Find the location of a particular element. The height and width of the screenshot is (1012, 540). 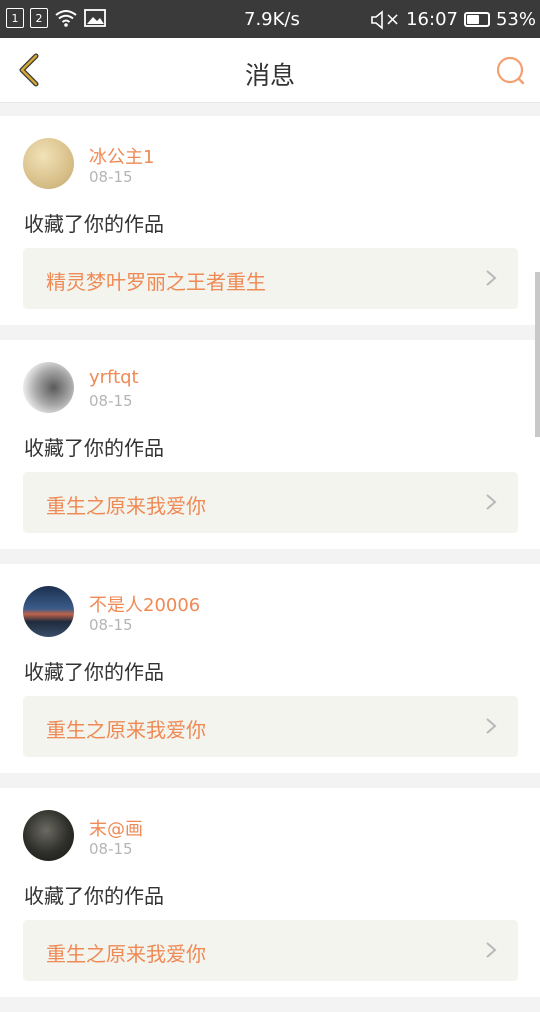

sim2-icon: 2 is located at coordinates (39, 18).